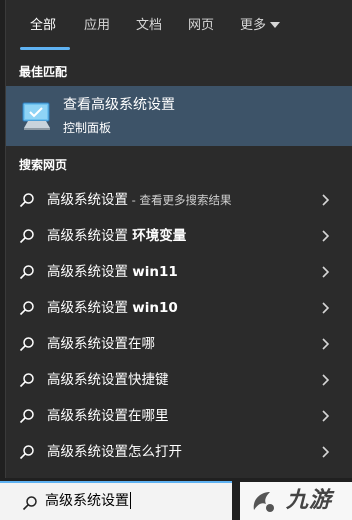  I want to click on tab-more-label: 更多, so click(253, 25).